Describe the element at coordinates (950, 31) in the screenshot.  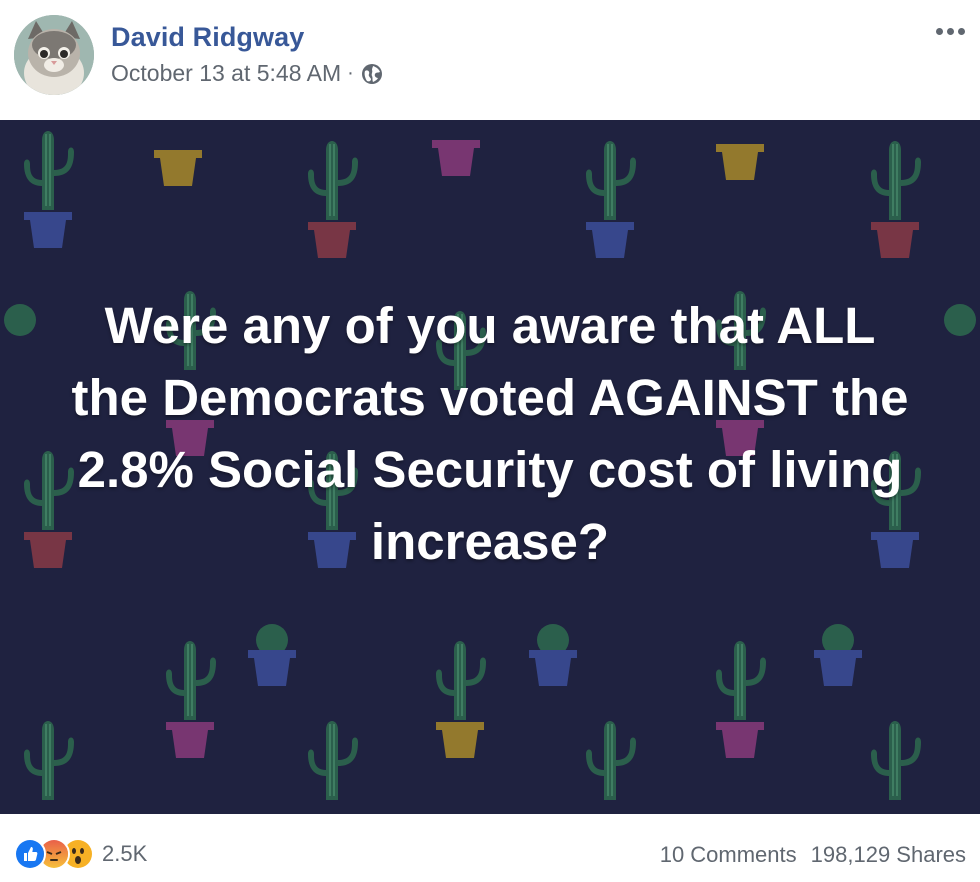
I see `more-options-icon` at that location.